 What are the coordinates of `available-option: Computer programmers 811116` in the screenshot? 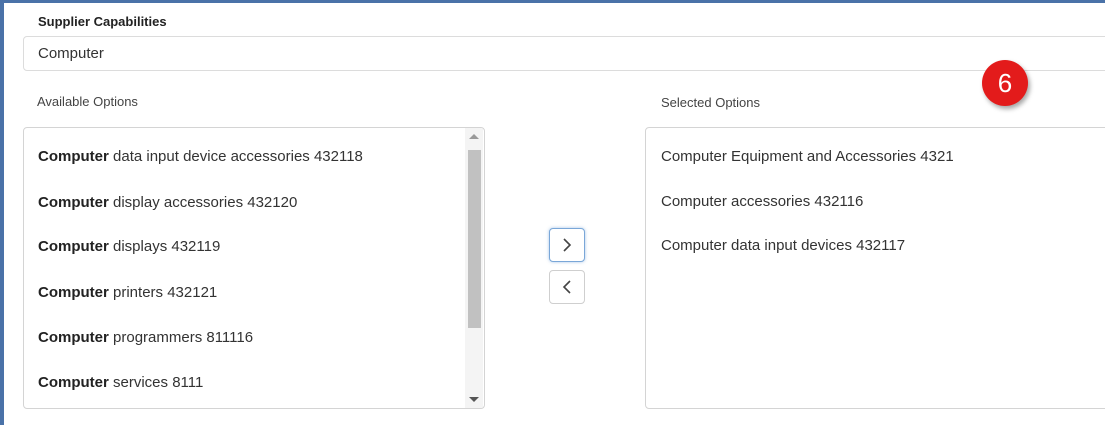 It's located at (145, 337).